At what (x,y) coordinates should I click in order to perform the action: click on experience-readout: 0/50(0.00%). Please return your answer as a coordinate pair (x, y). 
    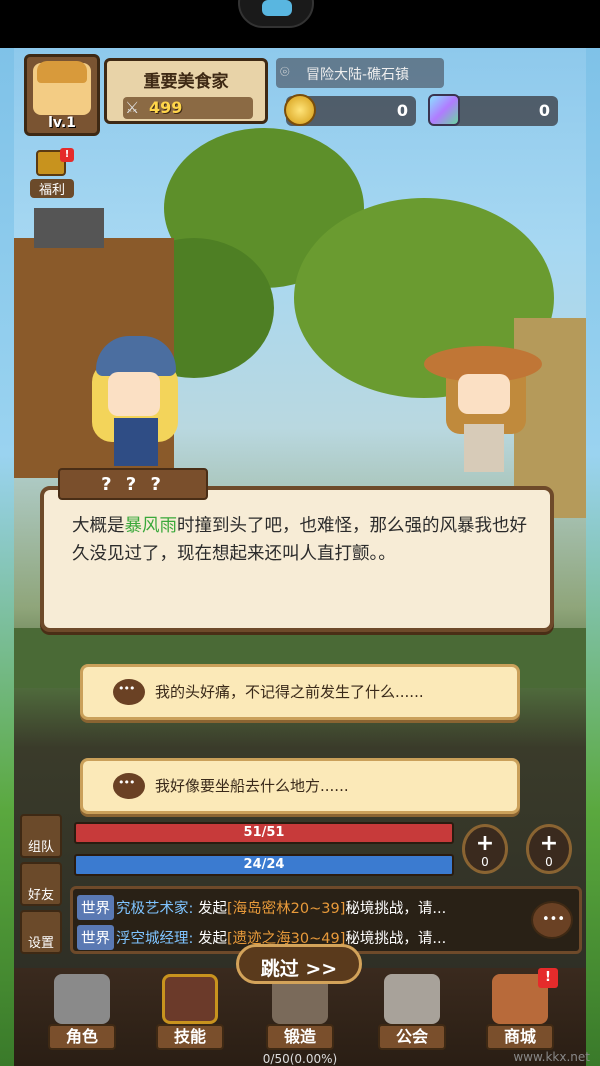
    Looking at the image, I should click on (300, 1059).